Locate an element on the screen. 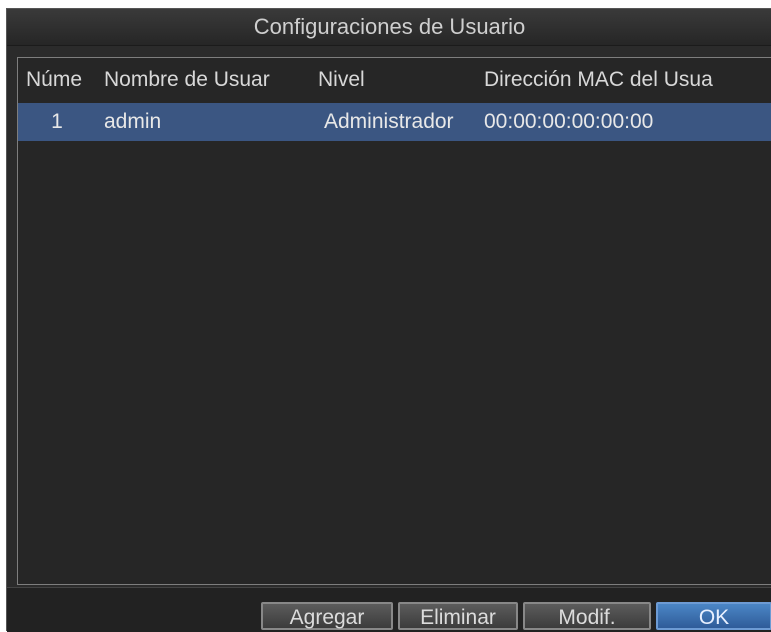  button-bar: Agregar Eliminar Modif. OK is located at coordinates (389, 609).